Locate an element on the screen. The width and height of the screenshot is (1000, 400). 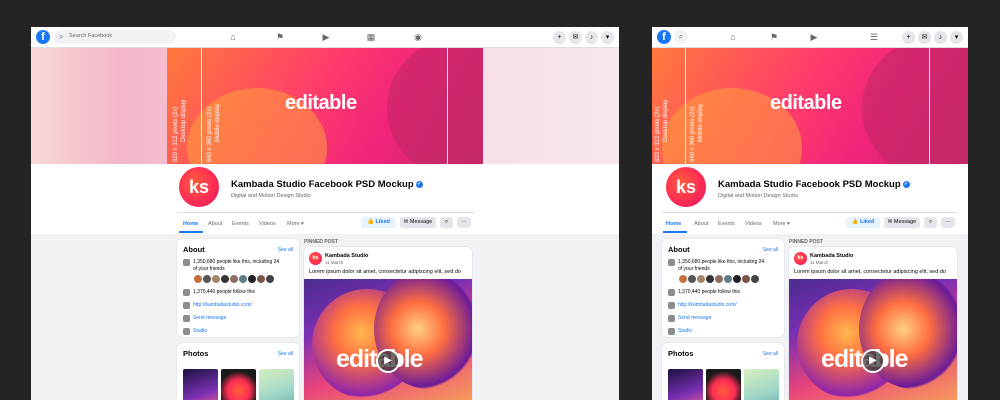
photos-card: Photos See all is located at coordinates (723, 371).